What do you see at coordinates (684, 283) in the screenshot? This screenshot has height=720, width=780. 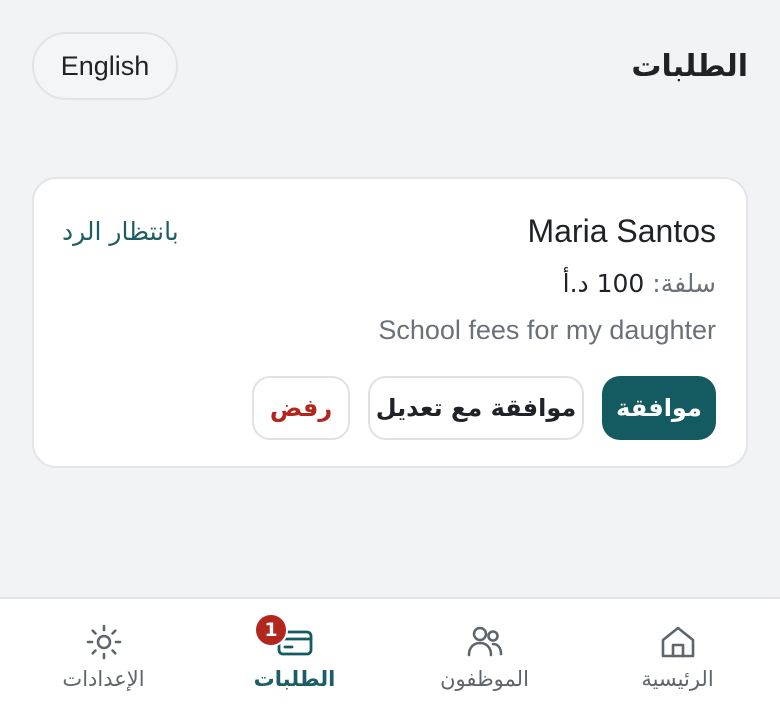 I see `request-type-label: سلفة:` at bounding box center [684, 283].